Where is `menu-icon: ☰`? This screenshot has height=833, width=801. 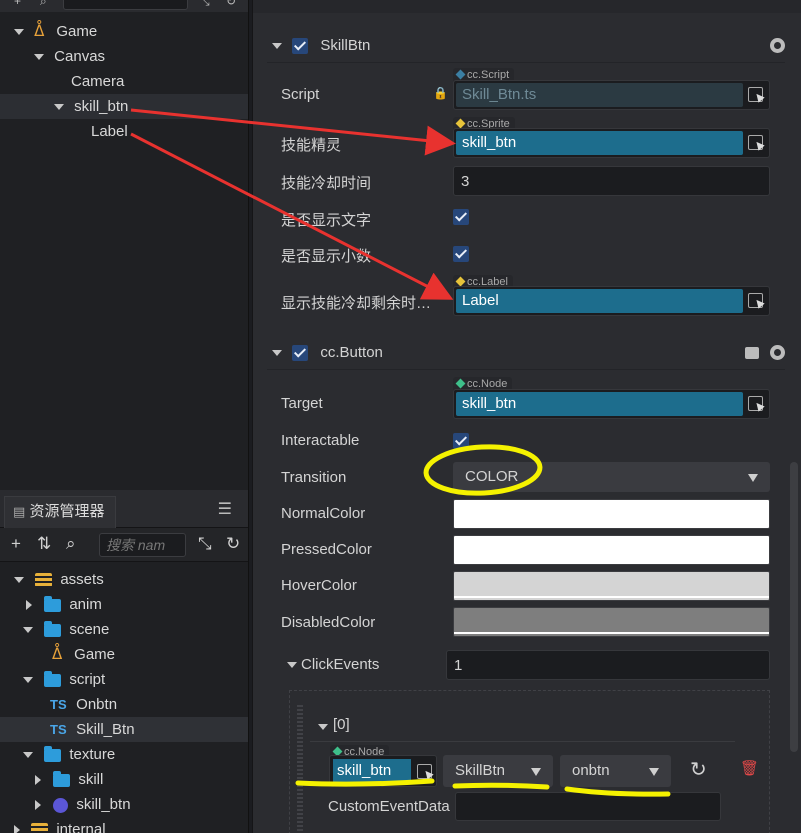 menu-icon: ☰ is located at coordinates (225, 509).